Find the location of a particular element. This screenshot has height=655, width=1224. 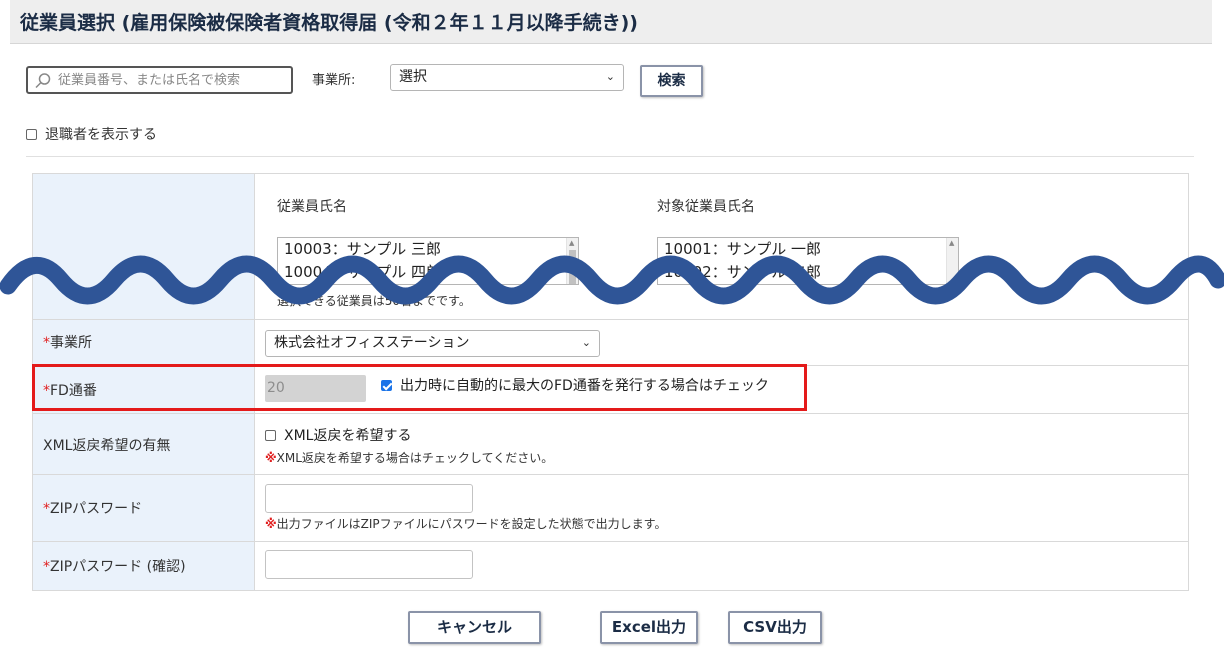

show-retired-label: 退職者を表示する is located at coordinates (101, 135).